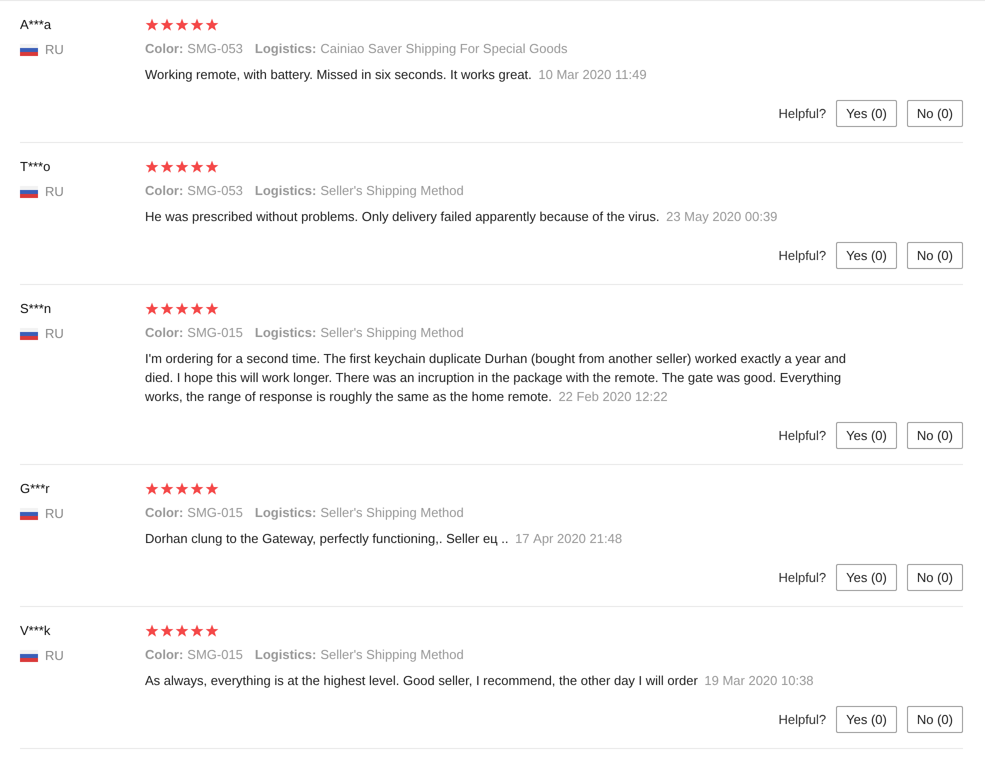 The width and height of the screenshot is (985, 771). Describe the element at coordinates (396, 75) in the screenshot. I see `review-text: Working remote, with battery. Missed in six seconds. It works great. 10 Mar 2020 11:49` at that location.